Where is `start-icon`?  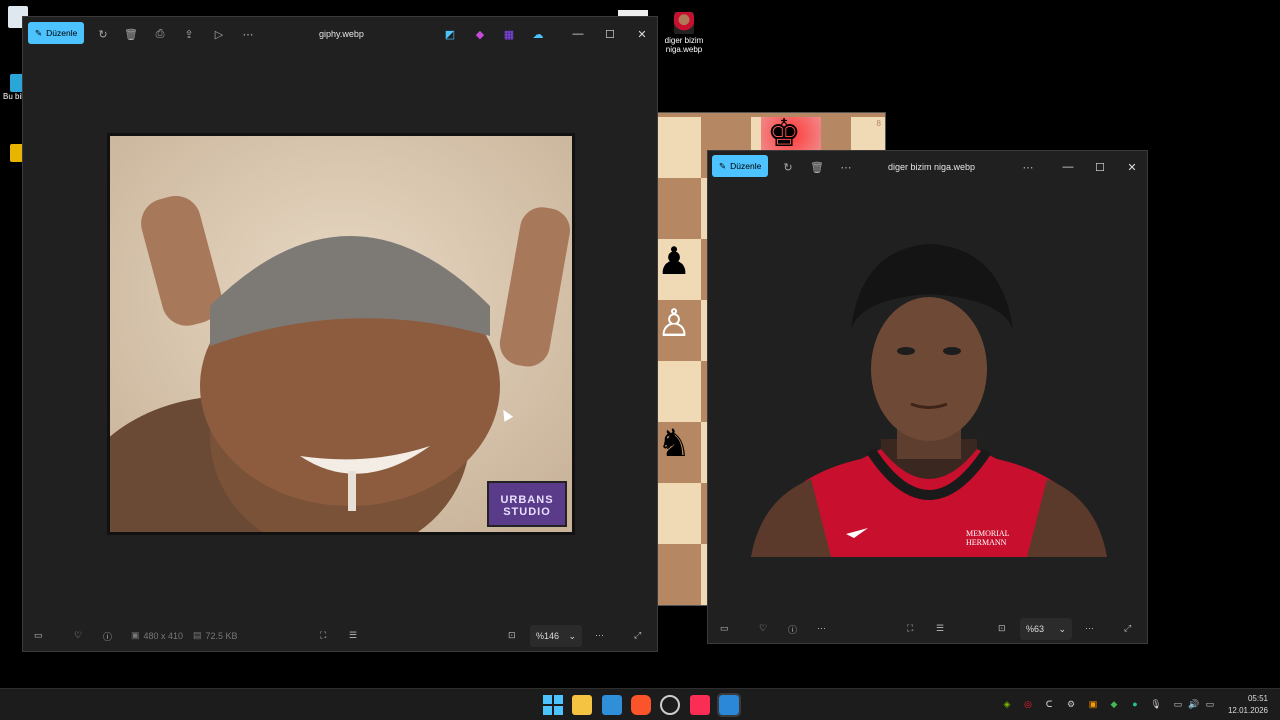
start-icon is located at coordinates (553, 705).